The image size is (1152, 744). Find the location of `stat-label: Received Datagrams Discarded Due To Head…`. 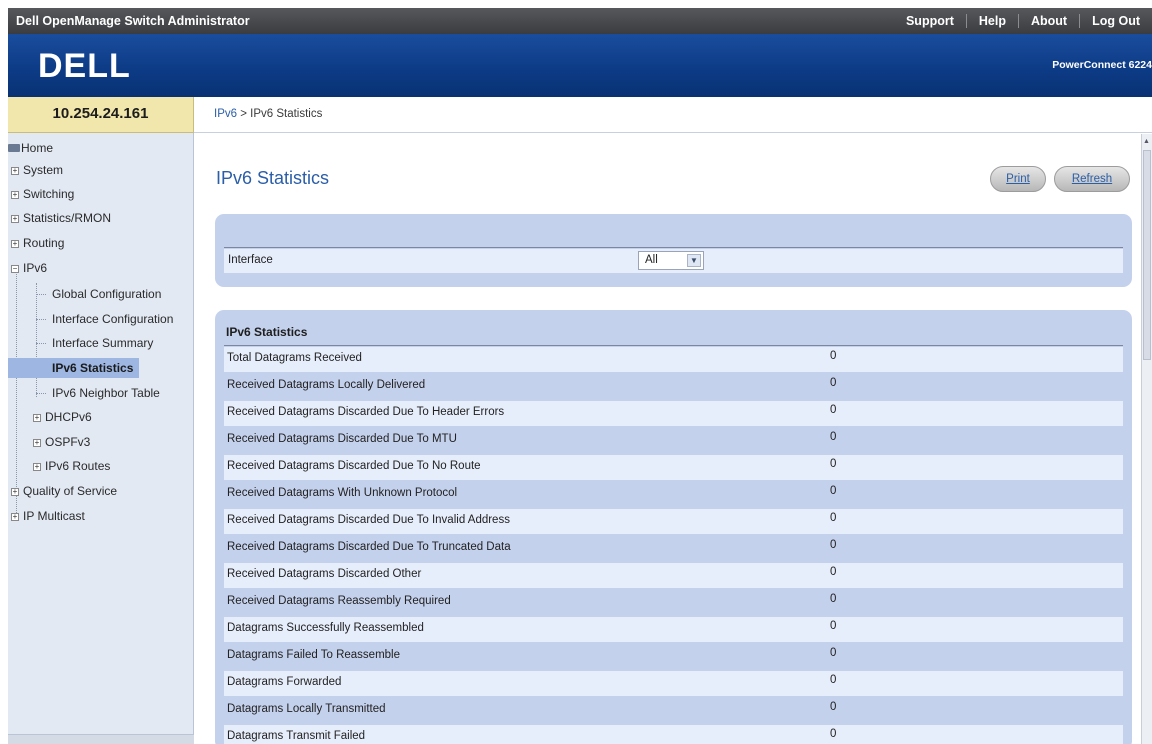

stat-label: Received Datagrams Discarded Due To Head… is located at coordinates (366, 412).